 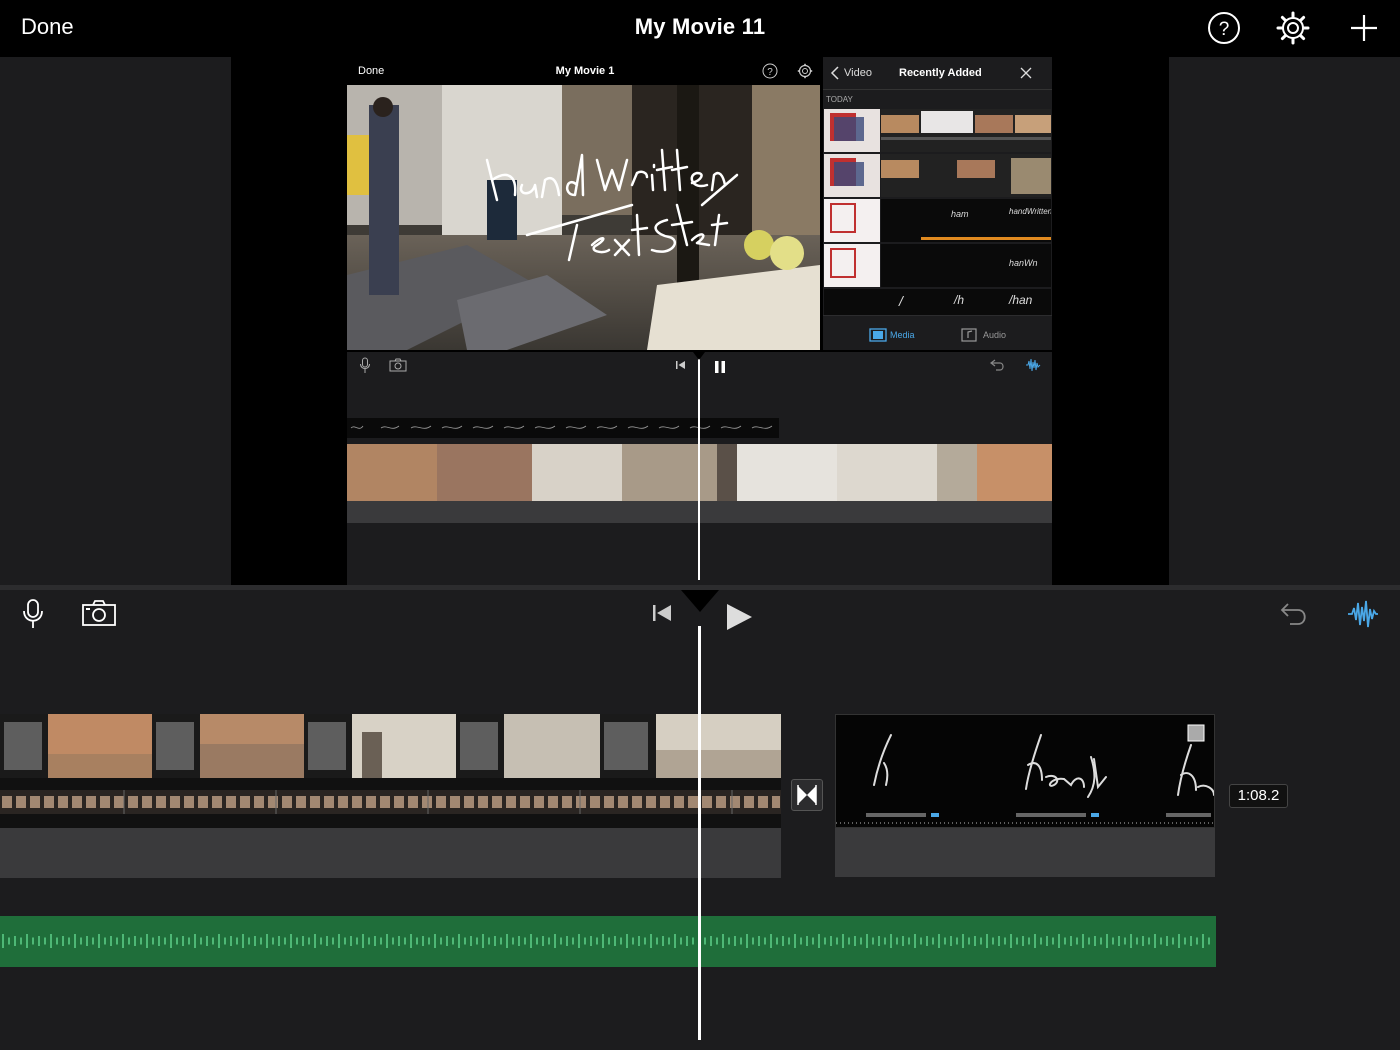 I want to click on transition-icon, so click(x=807, y=795).